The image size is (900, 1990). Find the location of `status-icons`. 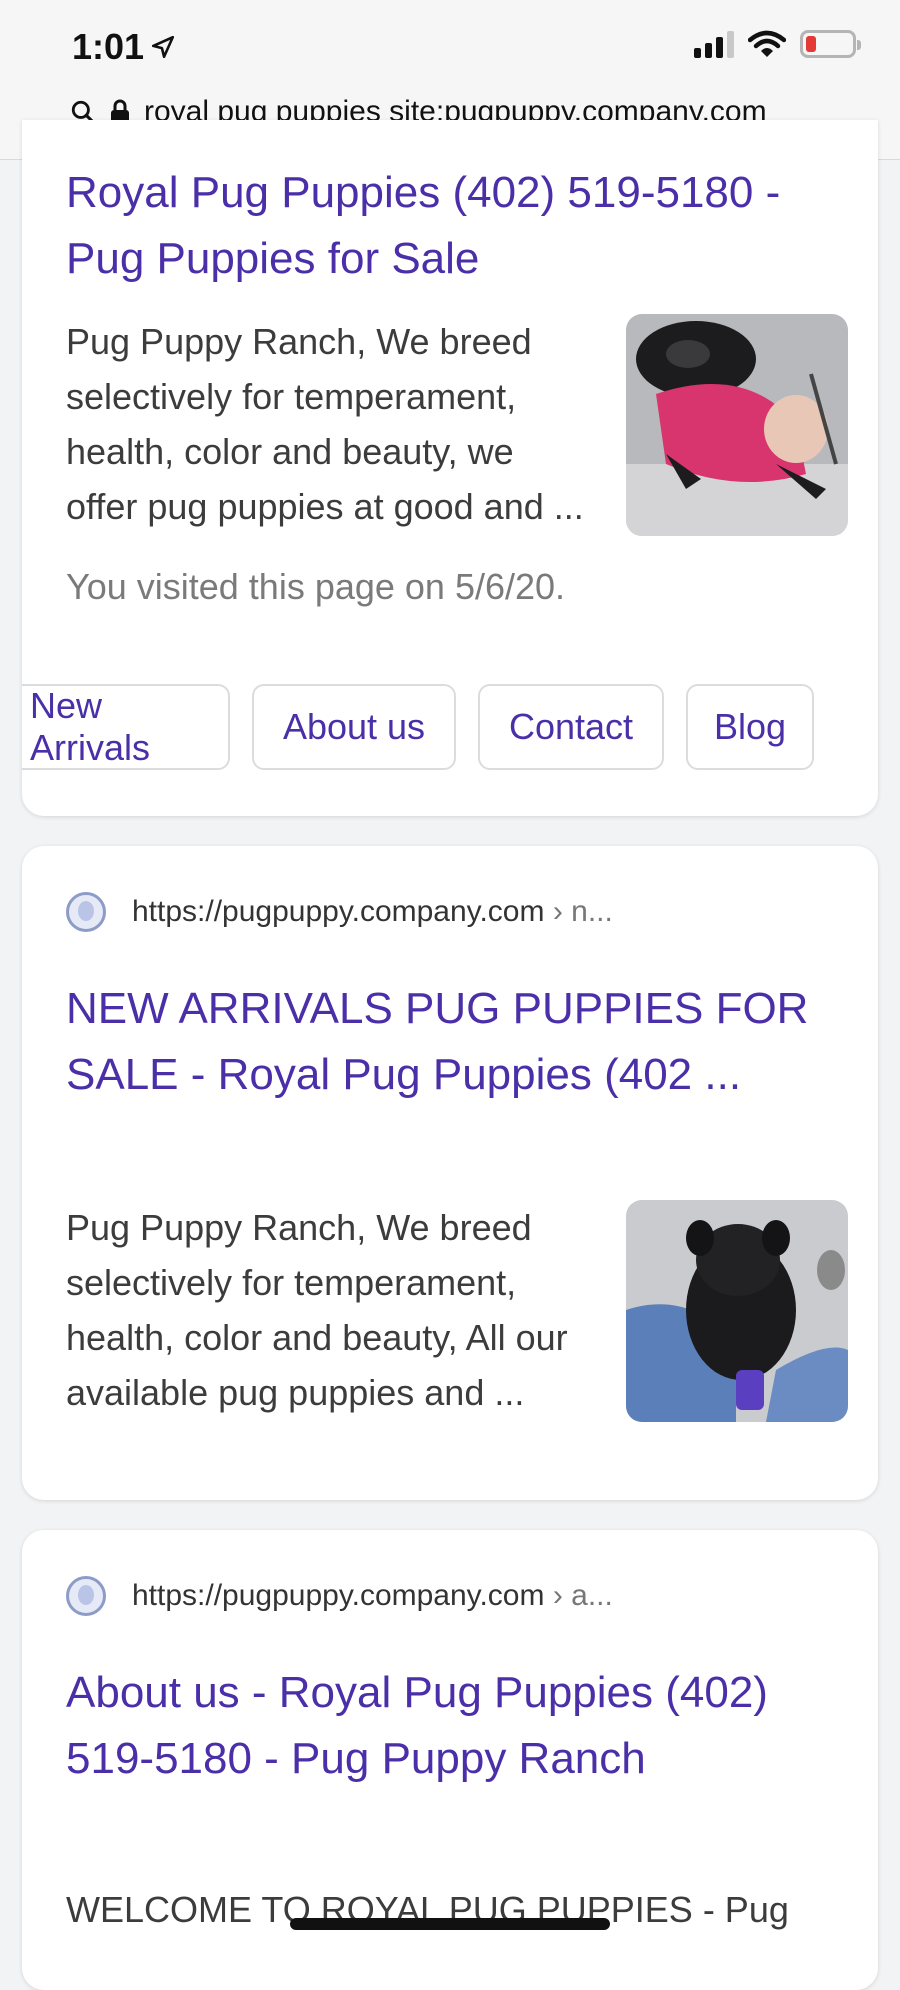

status-icons is located at coordinates (777, 44).